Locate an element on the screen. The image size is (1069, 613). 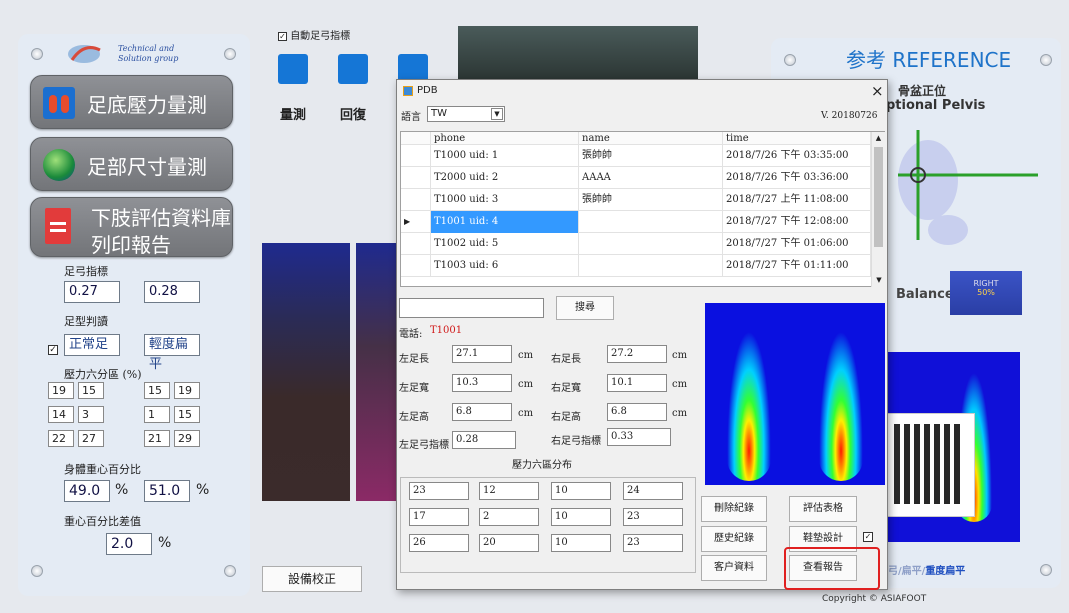
pressure-cell: 3 is located at coordinates (91, 414).